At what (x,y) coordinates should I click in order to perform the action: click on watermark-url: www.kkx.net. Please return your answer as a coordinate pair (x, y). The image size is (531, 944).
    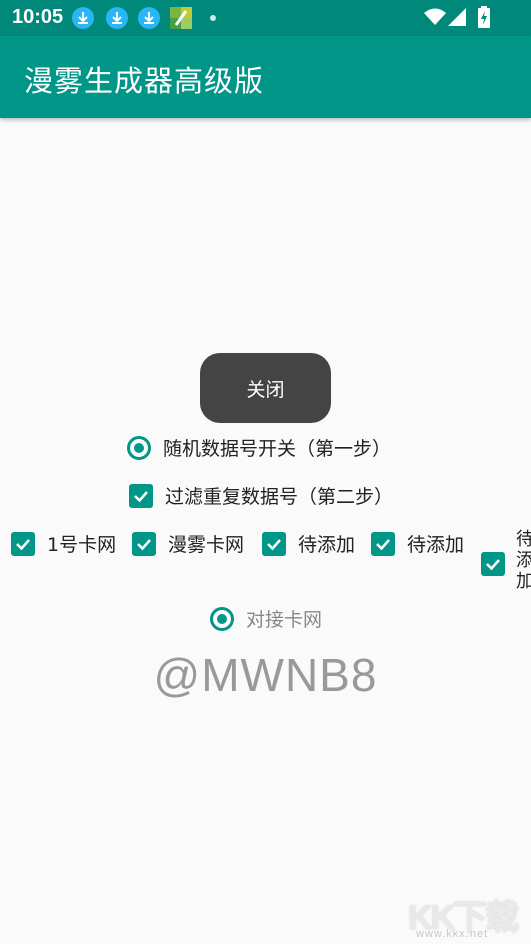
    Looking at the image, I should click on (452, 934).